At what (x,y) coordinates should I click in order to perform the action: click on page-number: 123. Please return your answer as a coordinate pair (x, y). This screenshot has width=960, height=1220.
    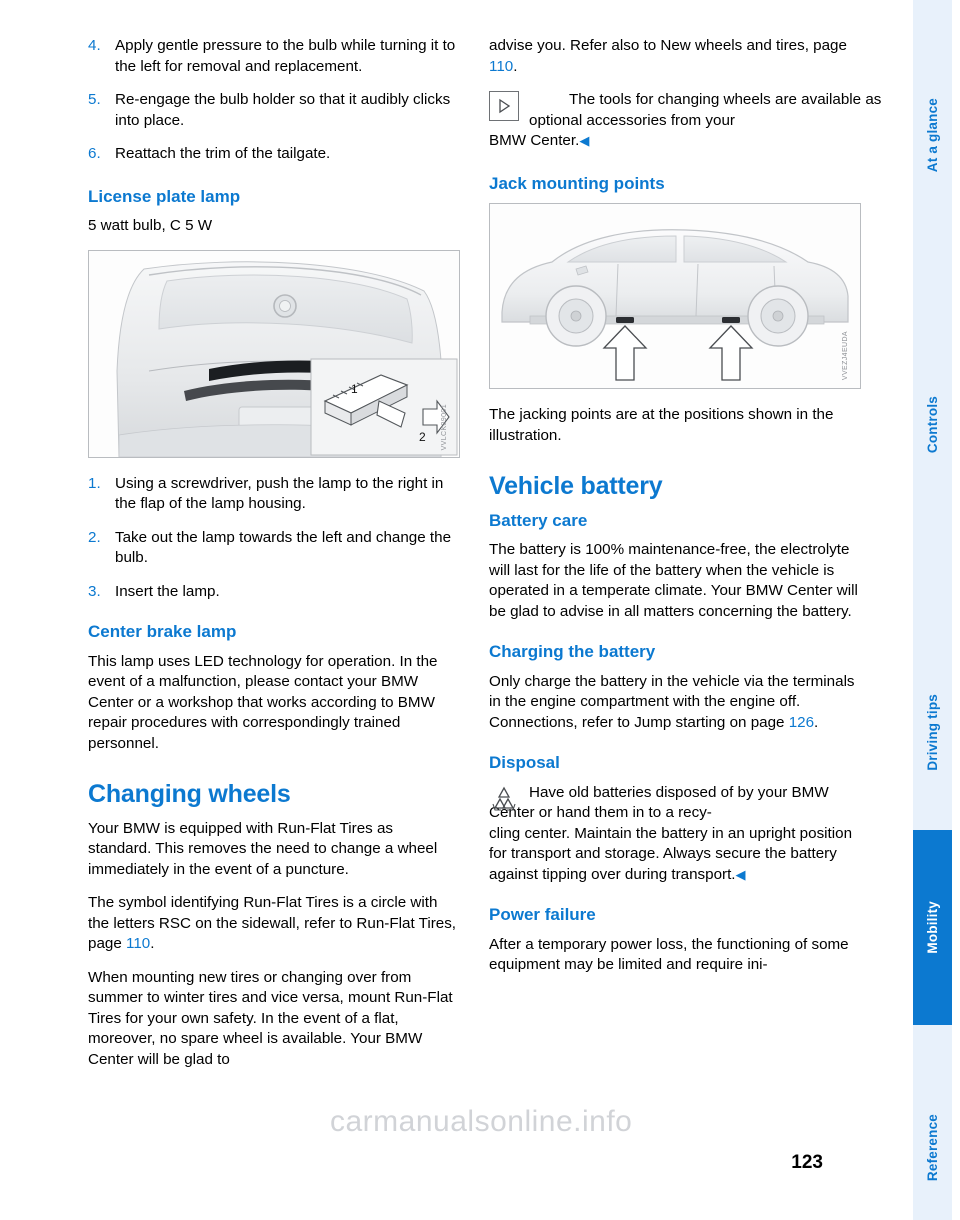
    Looking at the image, I should click on (807, 1162).